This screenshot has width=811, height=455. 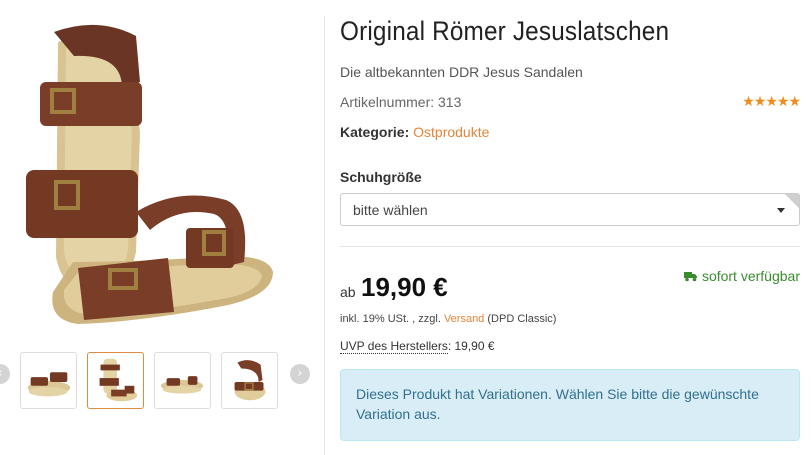 What do you see at coordinates (570, 103) in the screenshot?
I see `article-row: Artikelnummer: 313 ★★★★★` at bounding box center [570, 103].